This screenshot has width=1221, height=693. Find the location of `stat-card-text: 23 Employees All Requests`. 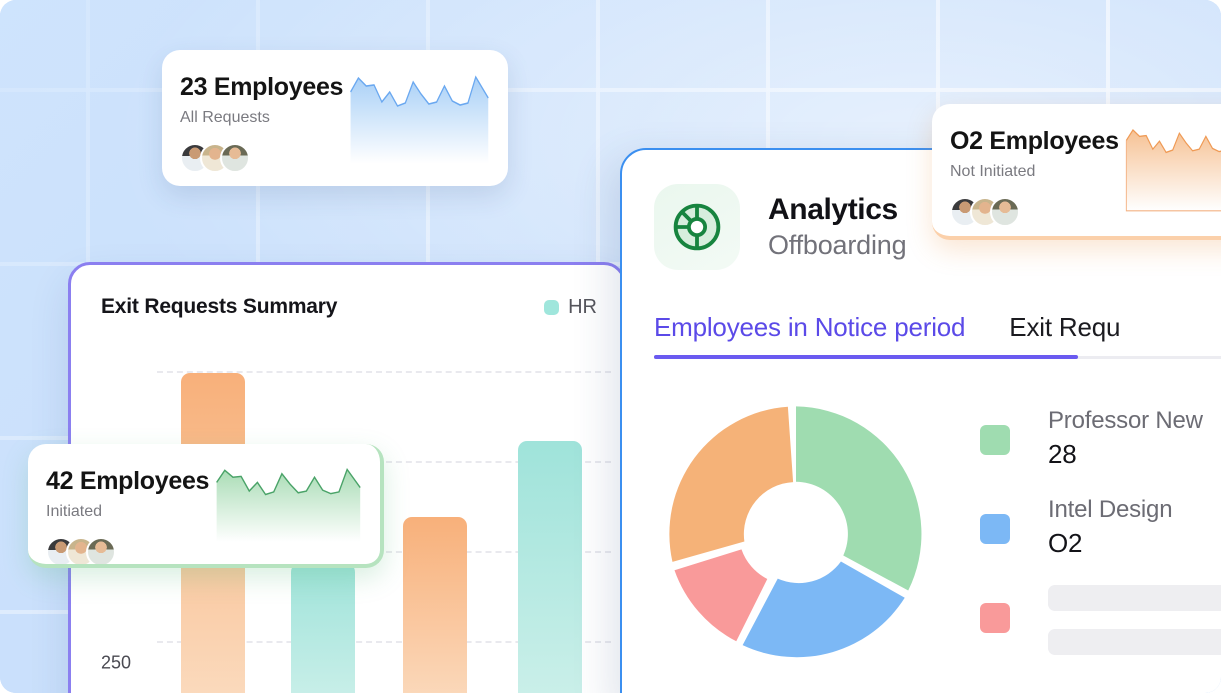

stat-card-text: 23 Employees All Requests is located at coordinates (252, 118).